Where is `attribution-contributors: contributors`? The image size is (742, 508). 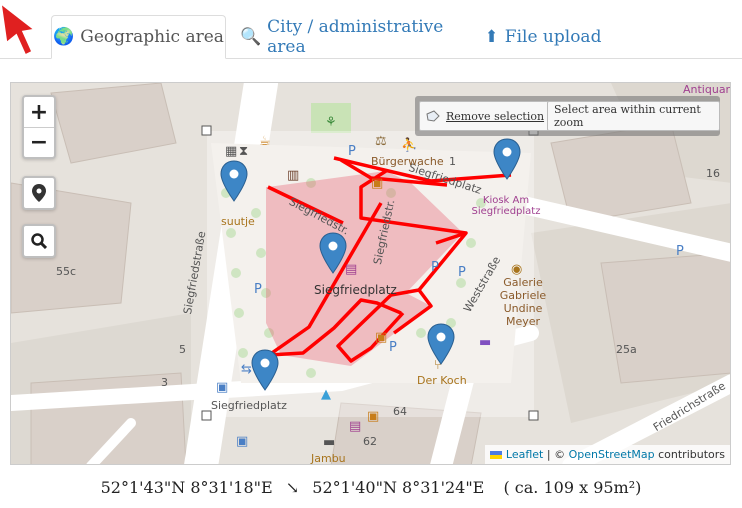
attribution-contributors: contributors is located at coordinates (689, 454).